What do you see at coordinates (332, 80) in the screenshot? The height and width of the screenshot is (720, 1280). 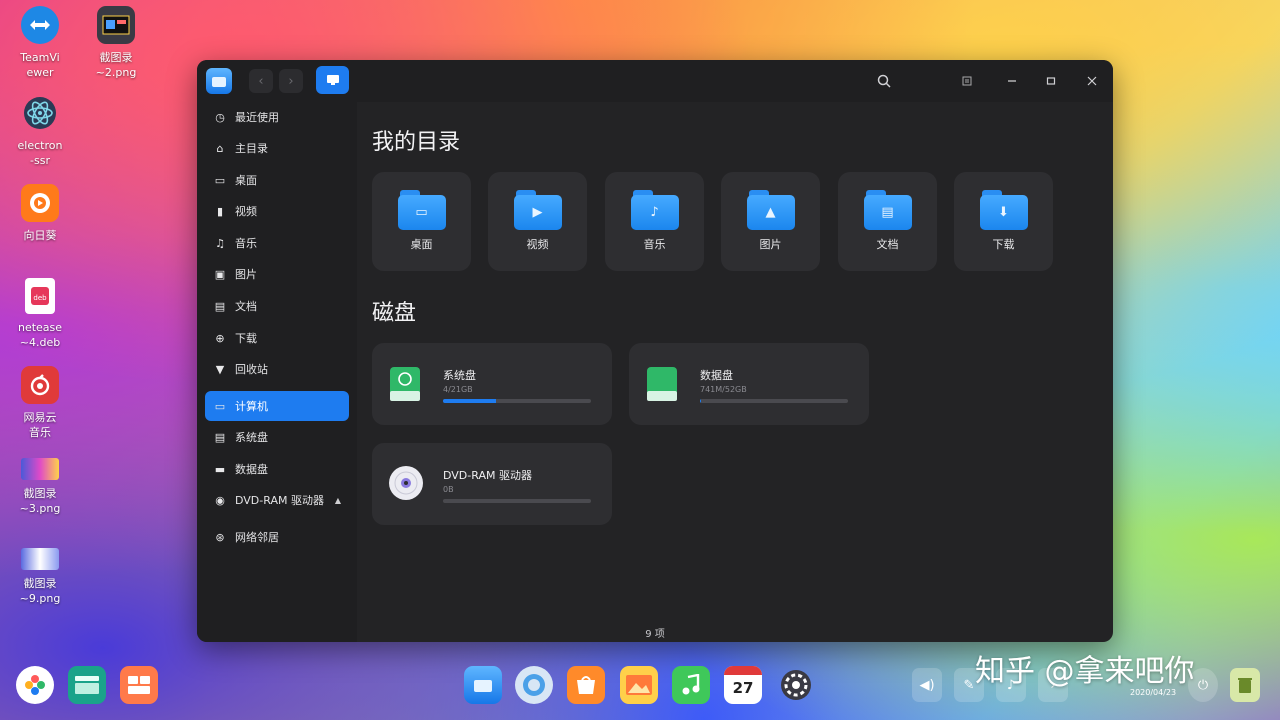 I see `breadcrumb-computer-button` at bounding box center [332, 80].